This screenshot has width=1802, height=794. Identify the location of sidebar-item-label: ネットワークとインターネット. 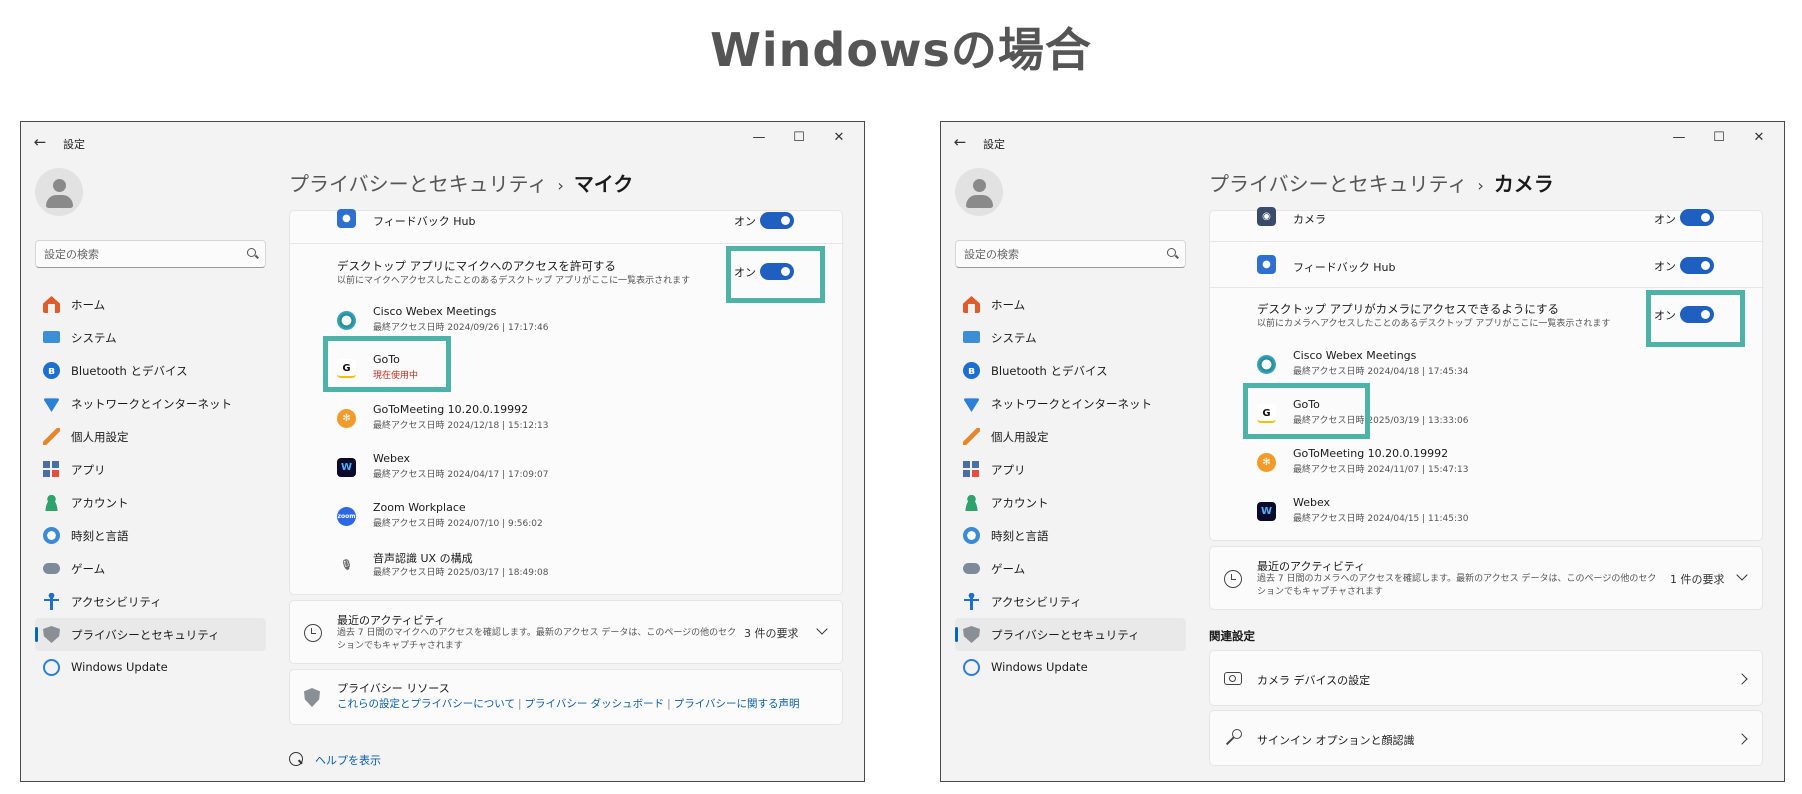
(1071, 404).